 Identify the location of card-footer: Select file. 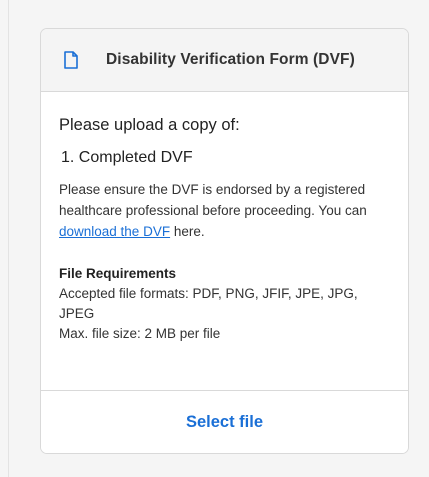
(224, 421).